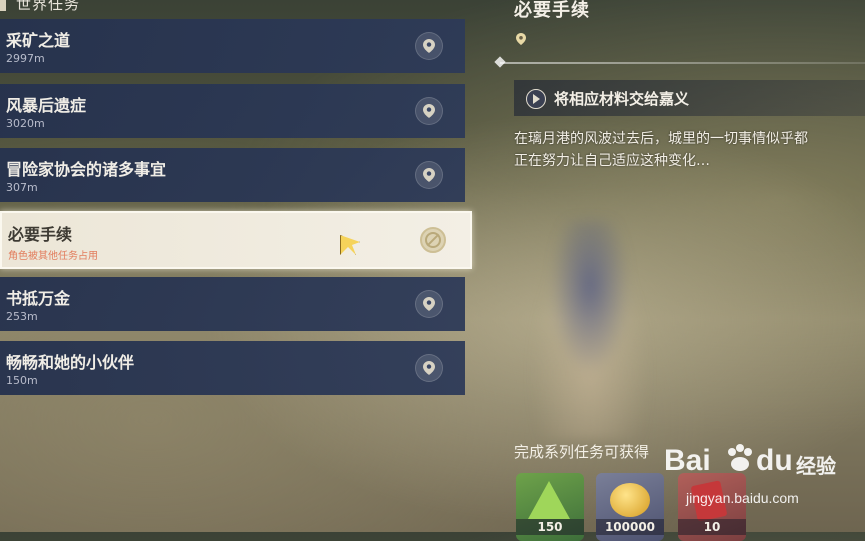 This screenshot has height=541, width=865. What do you see at coordinates (742, 498) in the screenshot?
I see `watermark-url: jingyan.baidu.com` at bounding box center [742, 498].